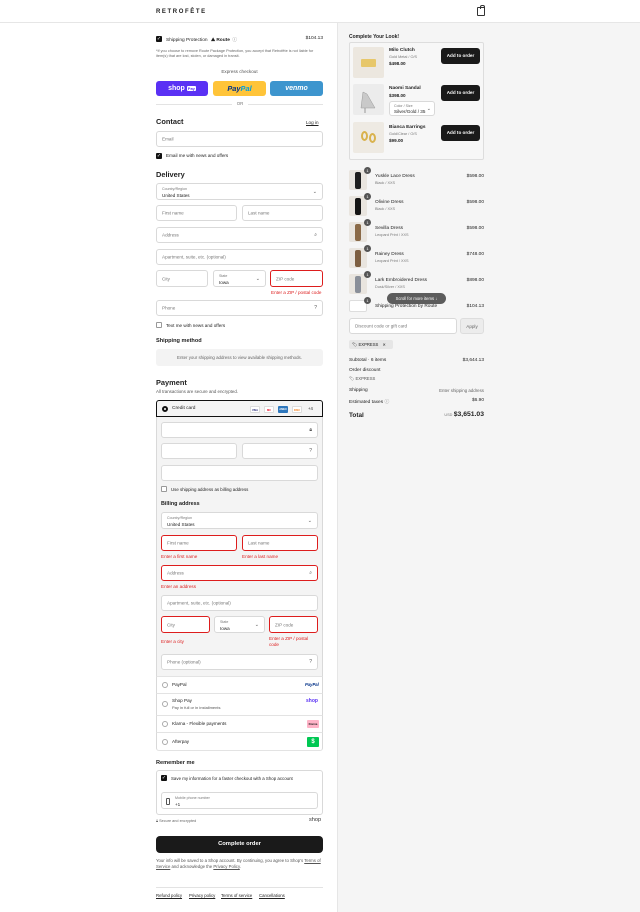  I want to click on site-header: RETROFÊTE, so click(320, 11).